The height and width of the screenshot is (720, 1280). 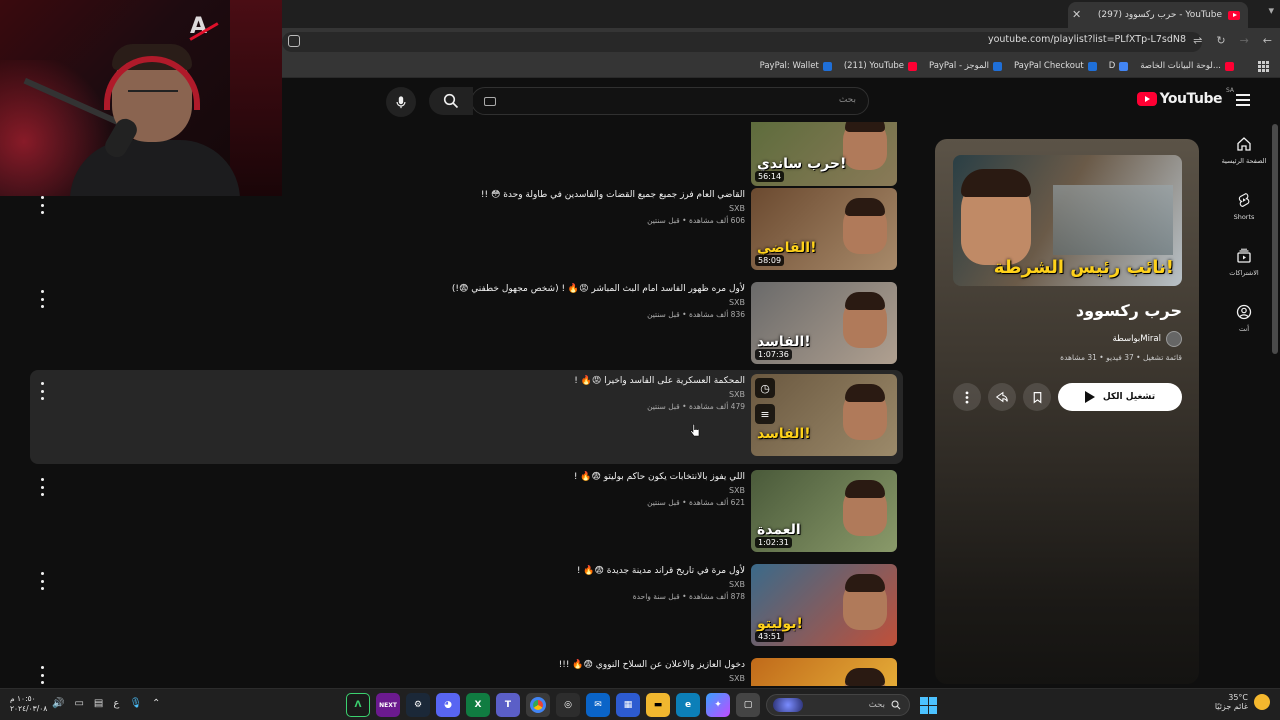 What do you see at coordinates (1271, 10) in the screenshot?
I see `tab-list-icon: ▾` at bounding box center [1271, 10].